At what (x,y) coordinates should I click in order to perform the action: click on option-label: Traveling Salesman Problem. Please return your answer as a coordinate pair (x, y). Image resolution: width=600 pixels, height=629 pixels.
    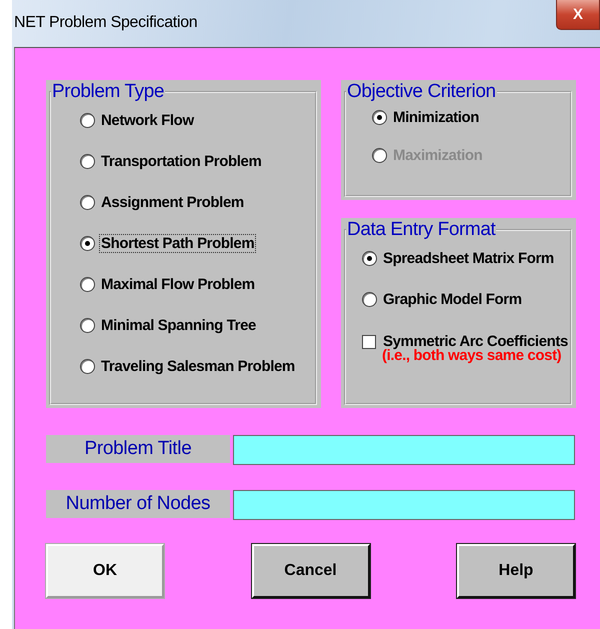
    Looking at the image, I should click on (198, 366).